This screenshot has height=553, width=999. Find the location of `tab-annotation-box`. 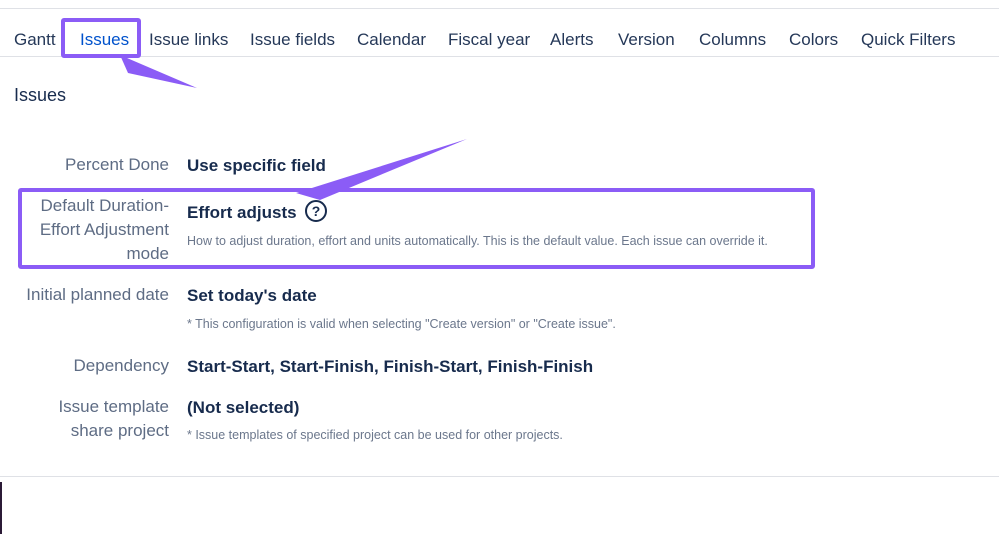

tab-annotation-box is located at coordinates (101, 38).